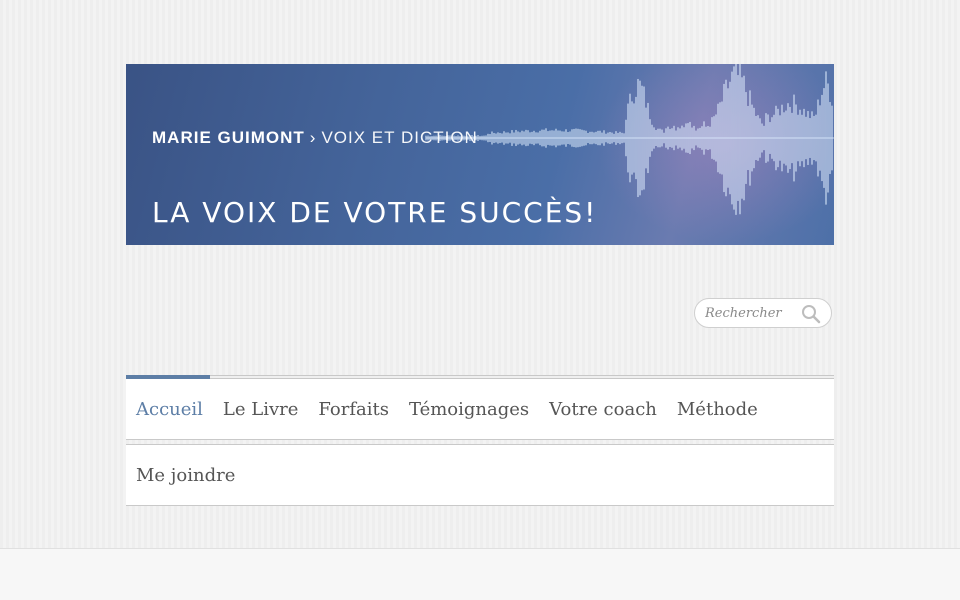  Describe the element at coordinates (750, 313) in the screenshot. I see `search-input` at that location.